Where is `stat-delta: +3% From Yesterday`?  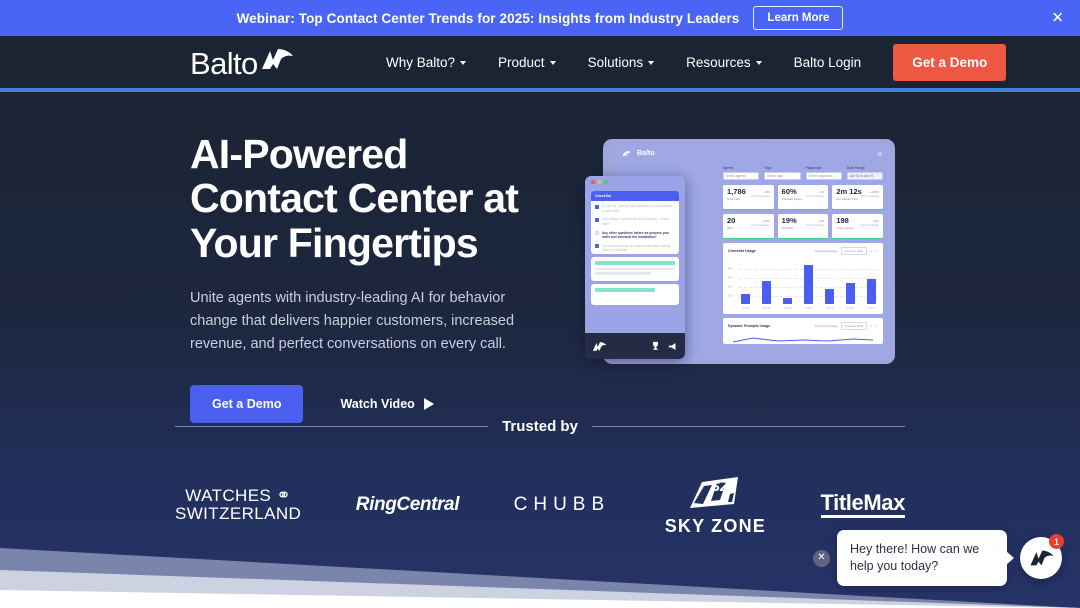 stat-delta: +3% From Yesterday is located at coordinates (760, 193).